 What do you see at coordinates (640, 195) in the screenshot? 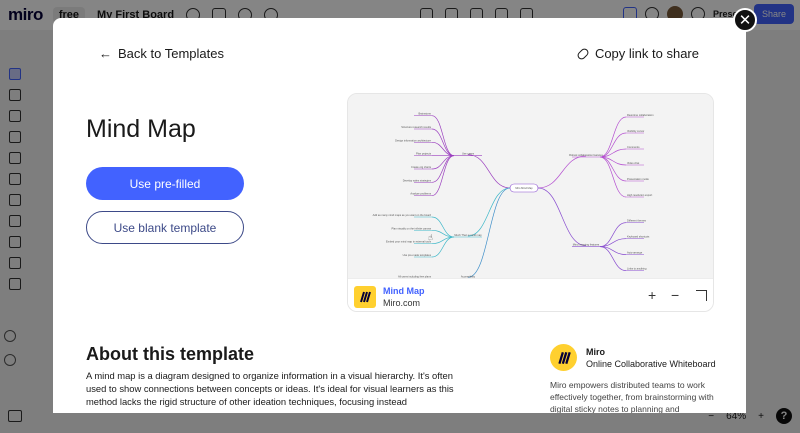
I see `mind-map-leaf-label: High resolution export` at bounding box center [640, 195].